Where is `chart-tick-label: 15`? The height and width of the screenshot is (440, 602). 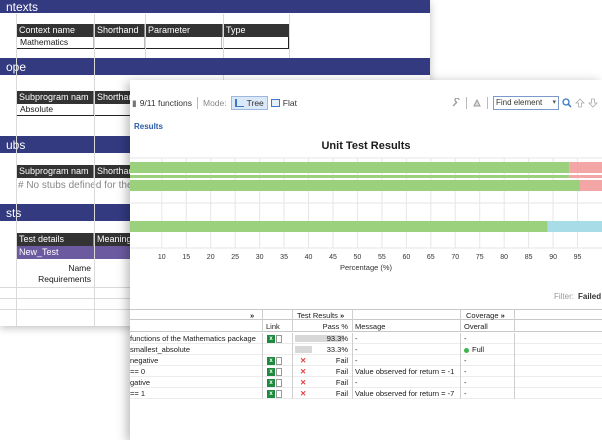
chart-tick-label: 15 is located at coordinates (186, 257).